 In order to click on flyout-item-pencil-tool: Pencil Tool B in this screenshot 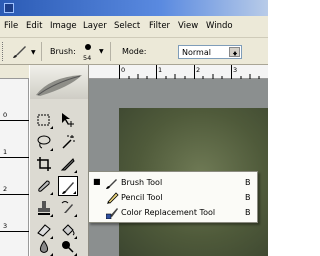, I will do `click(173, 197)`.